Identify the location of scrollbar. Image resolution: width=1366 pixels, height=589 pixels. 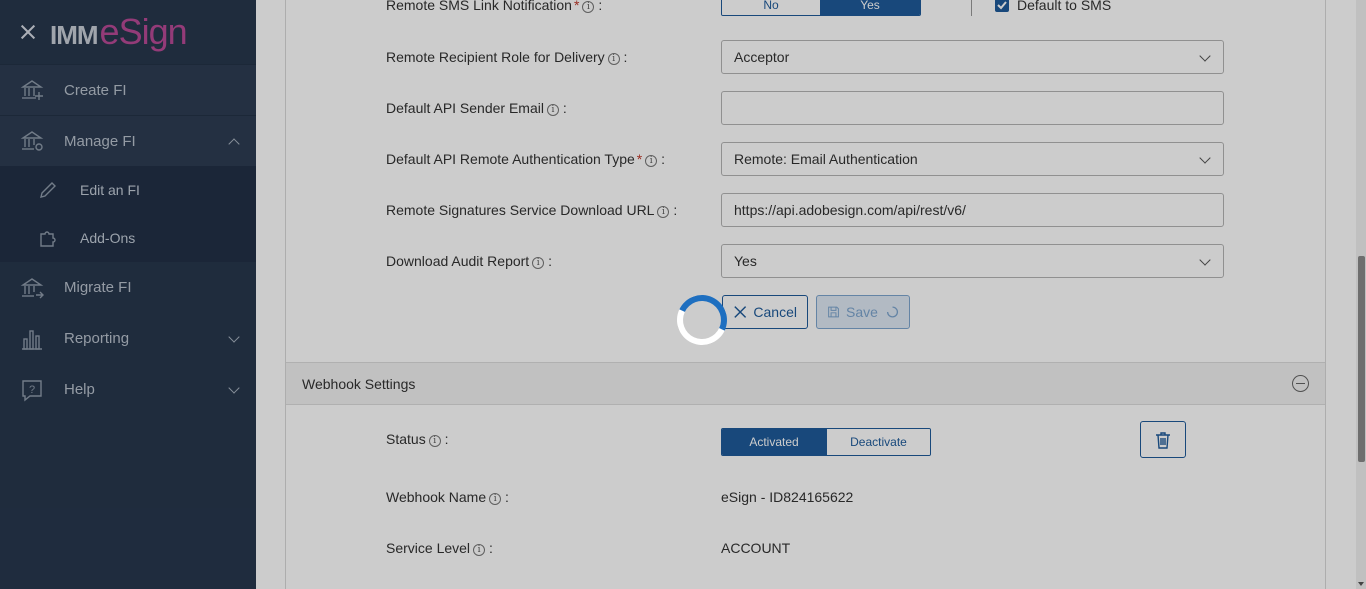
(1361, 294).